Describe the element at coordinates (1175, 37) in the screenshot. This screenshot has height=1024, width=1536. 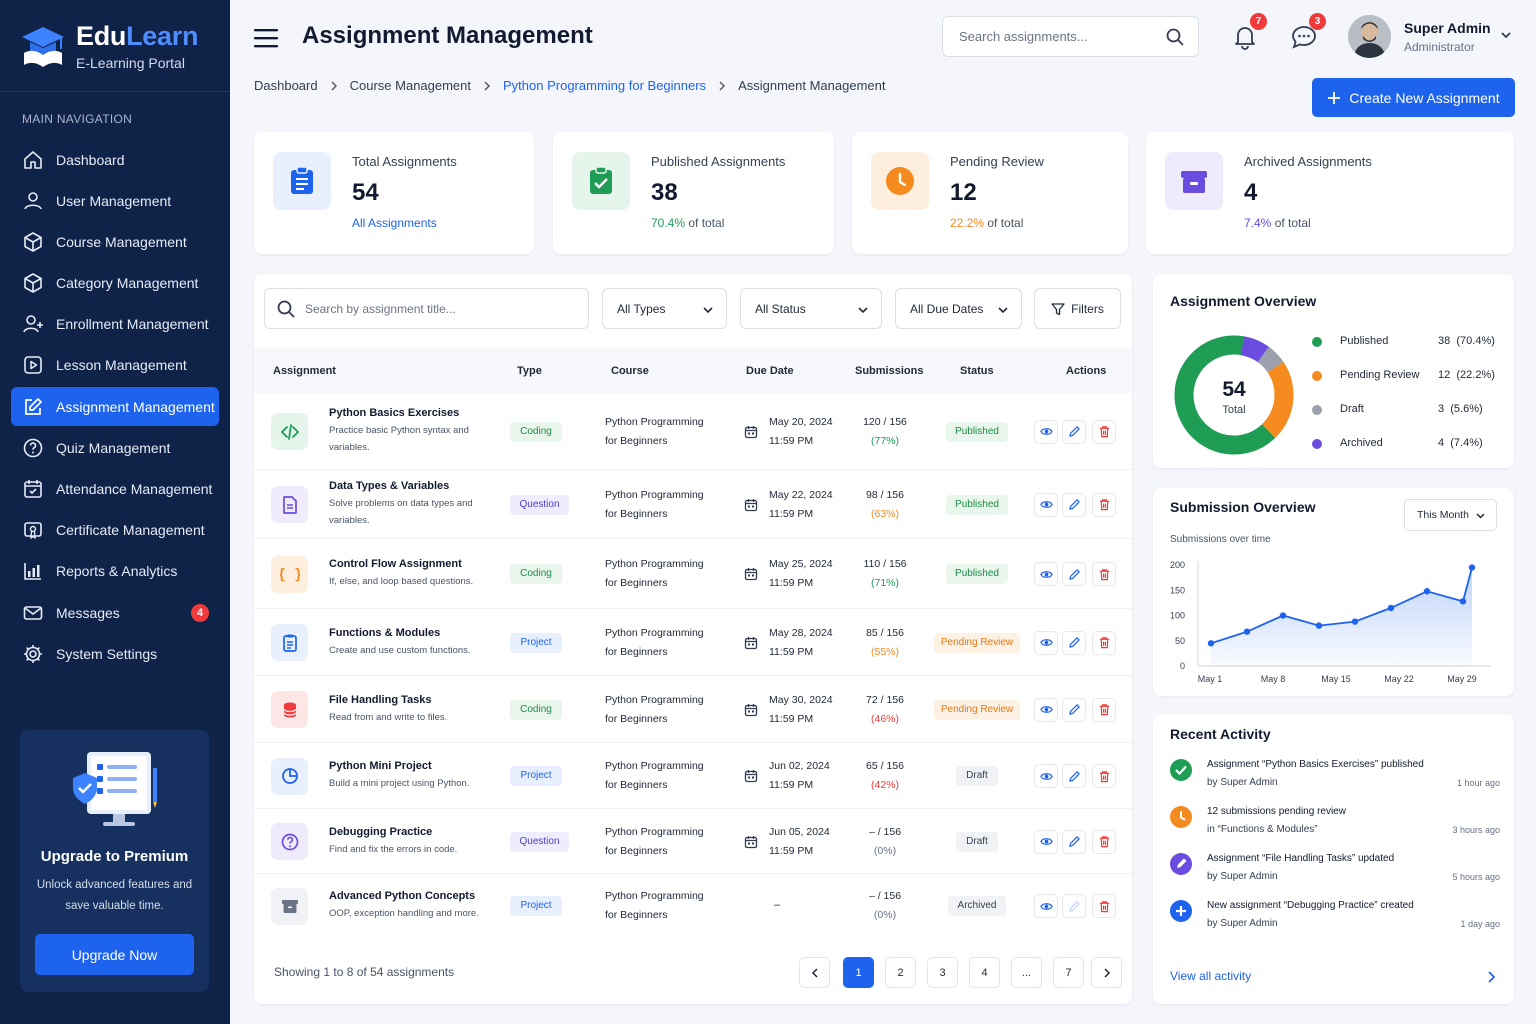
I see `search-icon` at that location.